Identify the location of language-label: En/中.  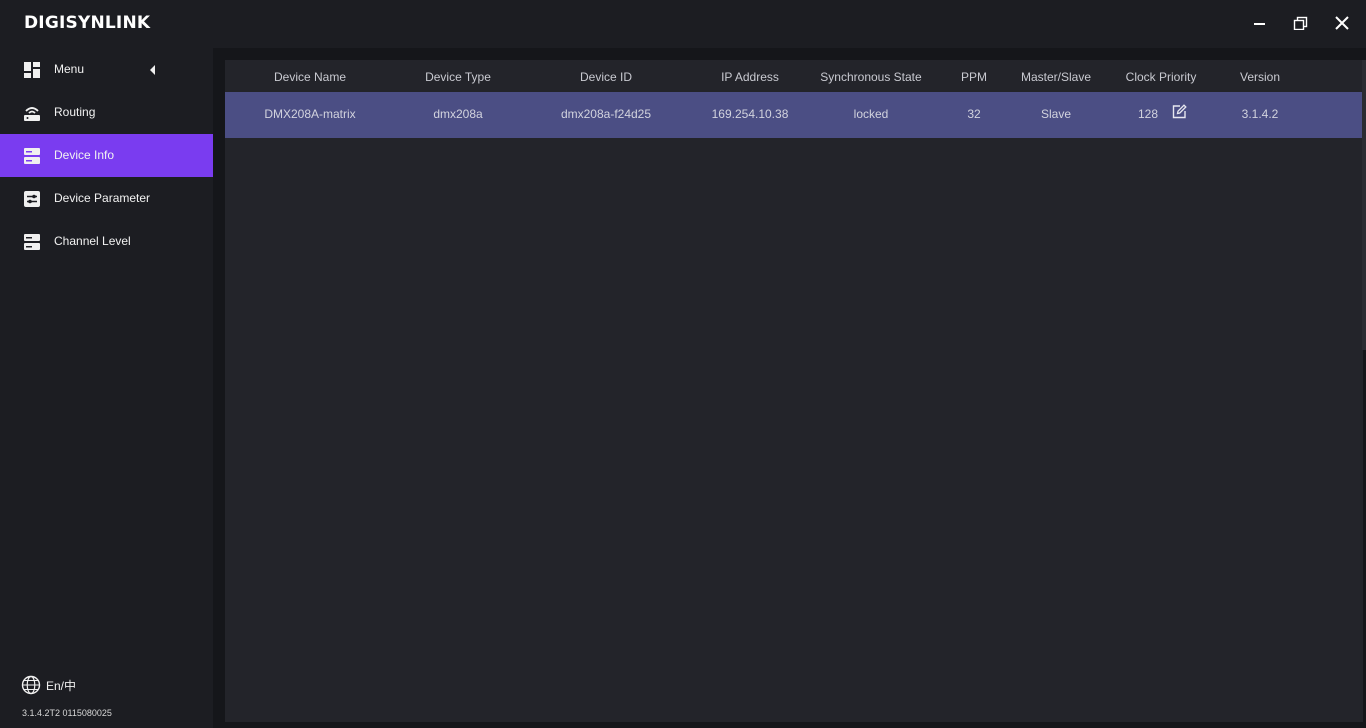
(61, 686).